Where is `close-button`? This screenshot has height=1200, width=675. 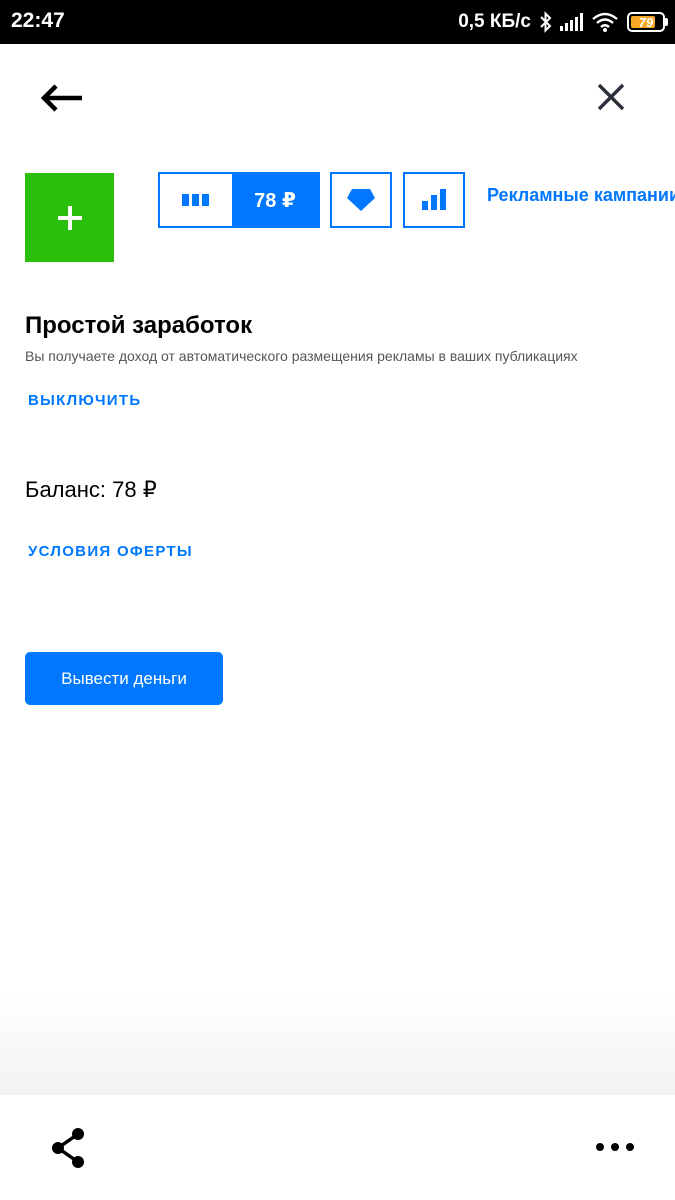
close-button is located at coordinates (611, 98).